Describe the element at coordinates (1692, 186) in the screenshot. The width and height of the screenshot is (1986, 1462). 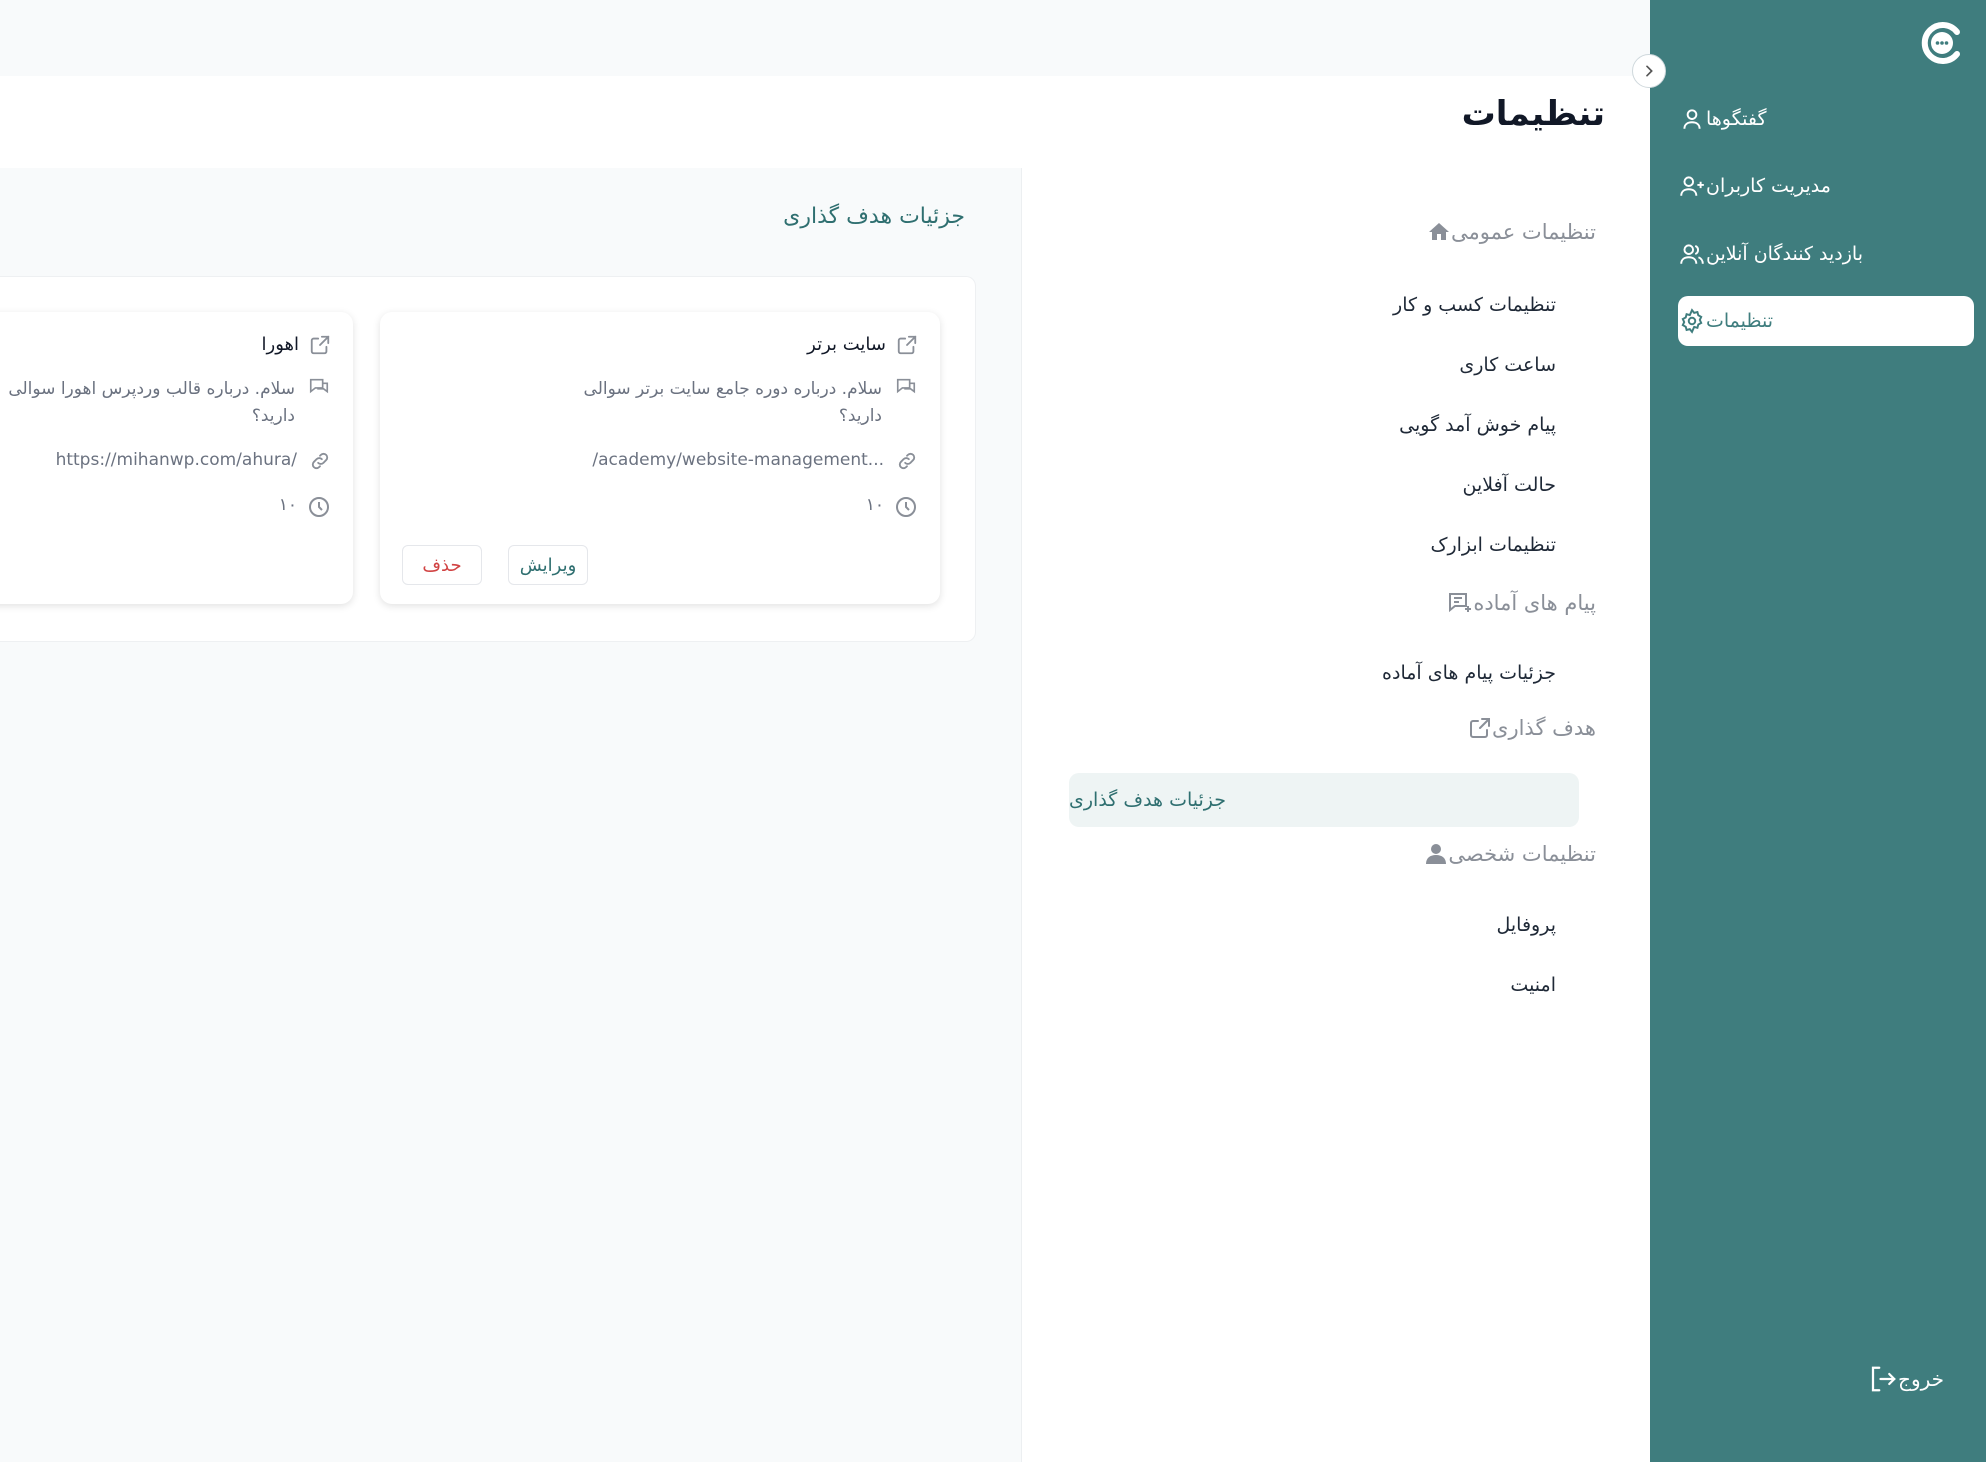
I see `user-plus-icon` at that location.